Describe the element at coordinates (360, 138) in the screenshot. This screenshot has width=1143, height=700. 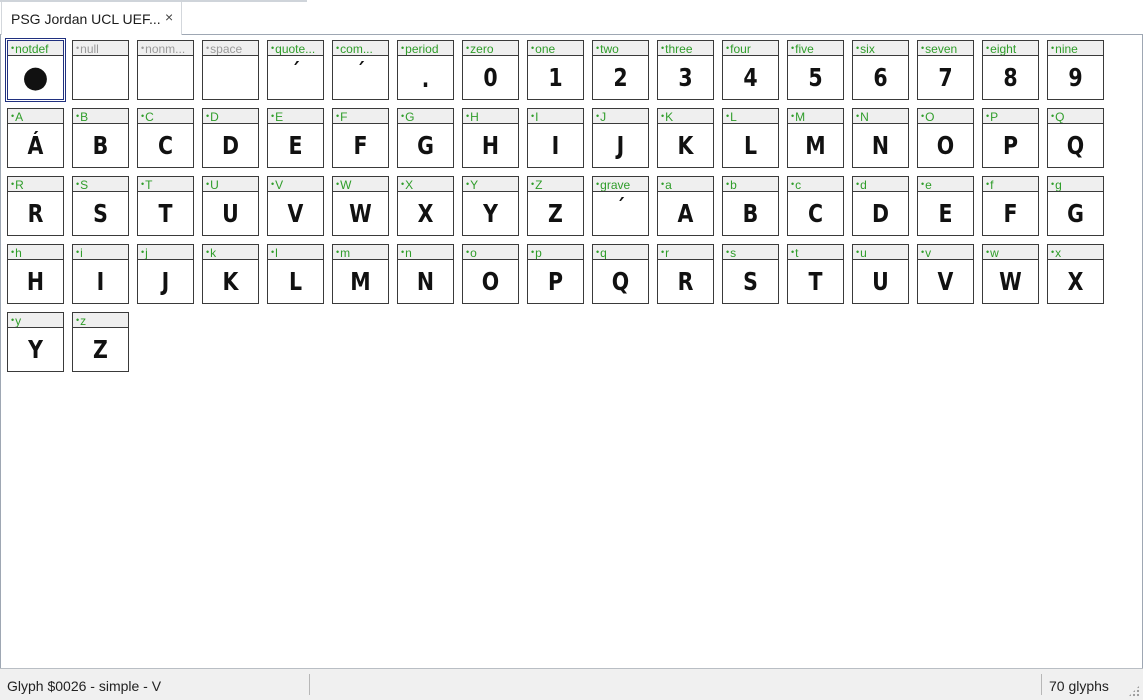
I see `glyph-cell-F: •F F` at that location.